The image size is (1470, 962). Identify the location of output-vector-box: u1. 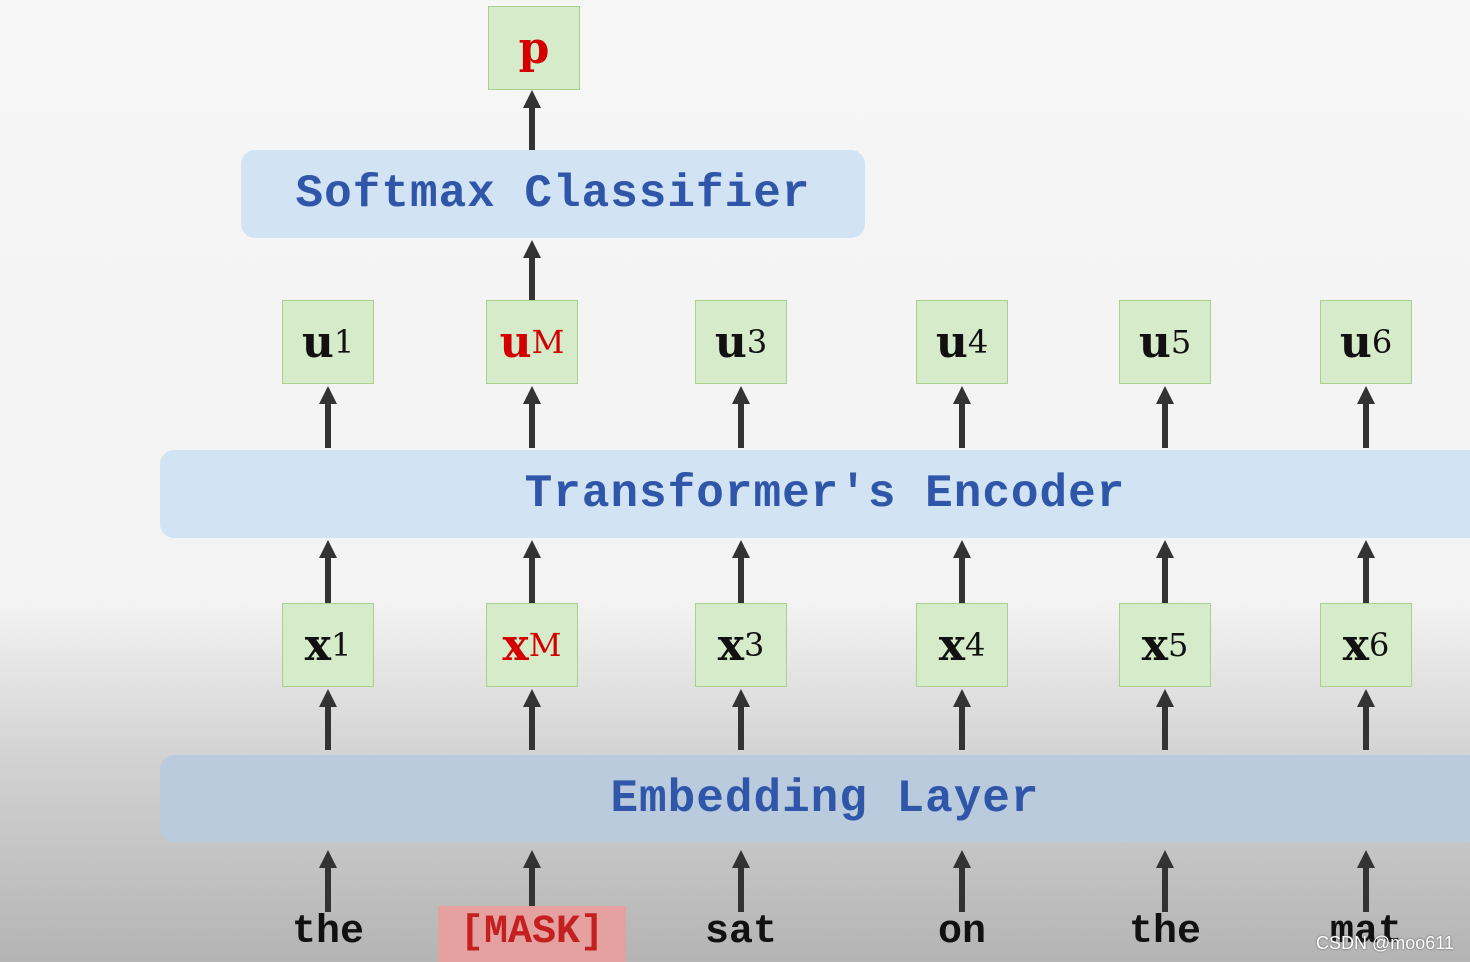
(328, 342).